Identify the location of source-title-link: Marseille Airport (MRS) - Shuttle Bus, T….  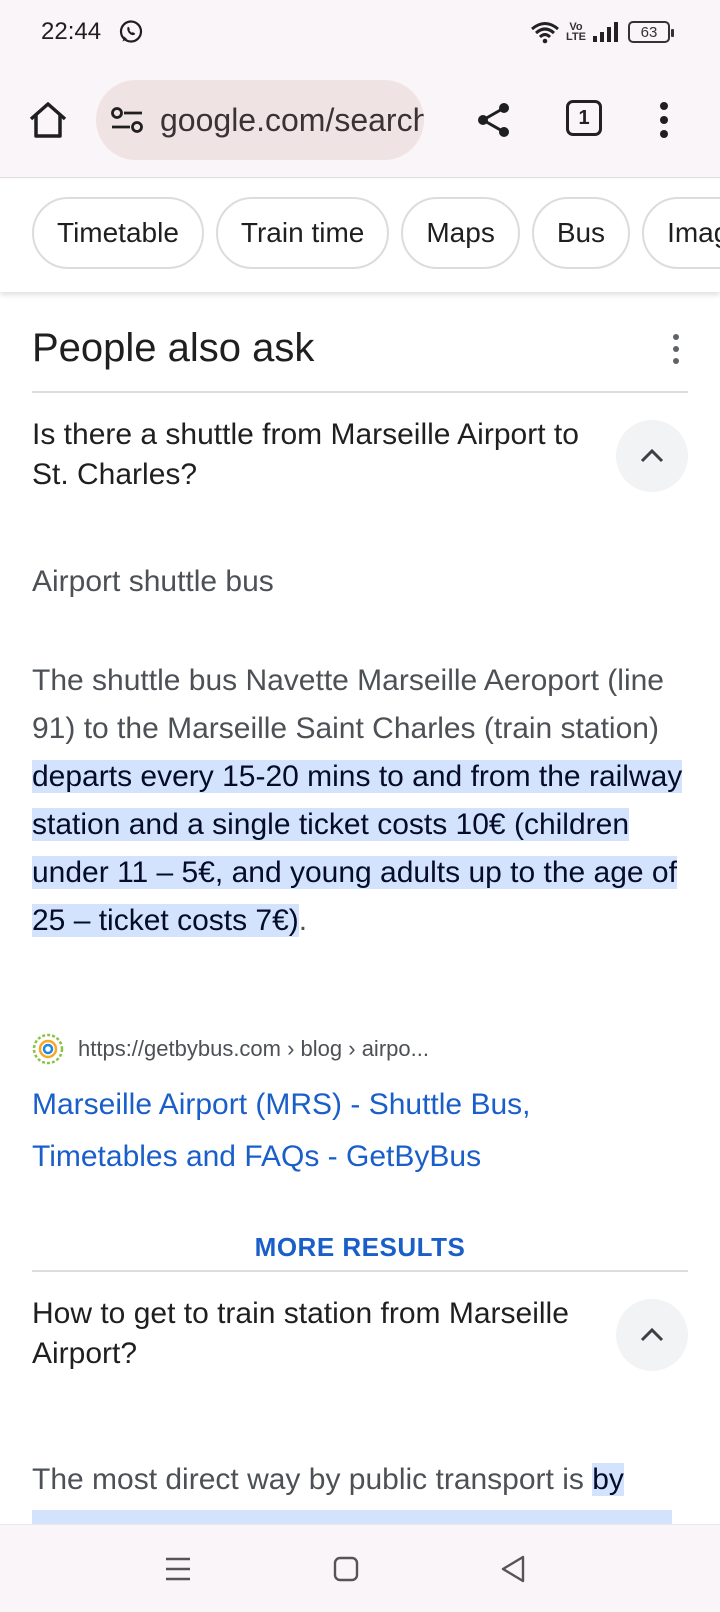
(342, 1131).